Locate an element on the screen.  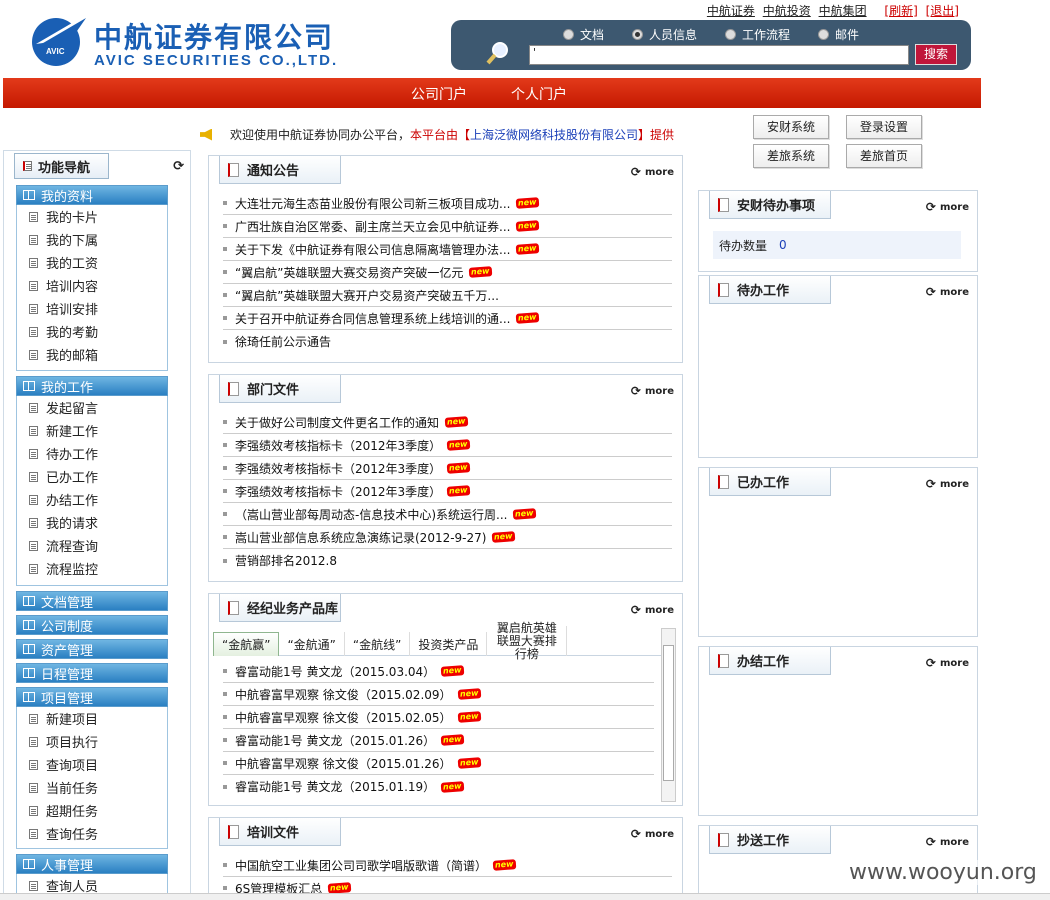
list-item: 睿富动能1号 黄文龙（2015.01.26） new is located at coordinates (438, 740).